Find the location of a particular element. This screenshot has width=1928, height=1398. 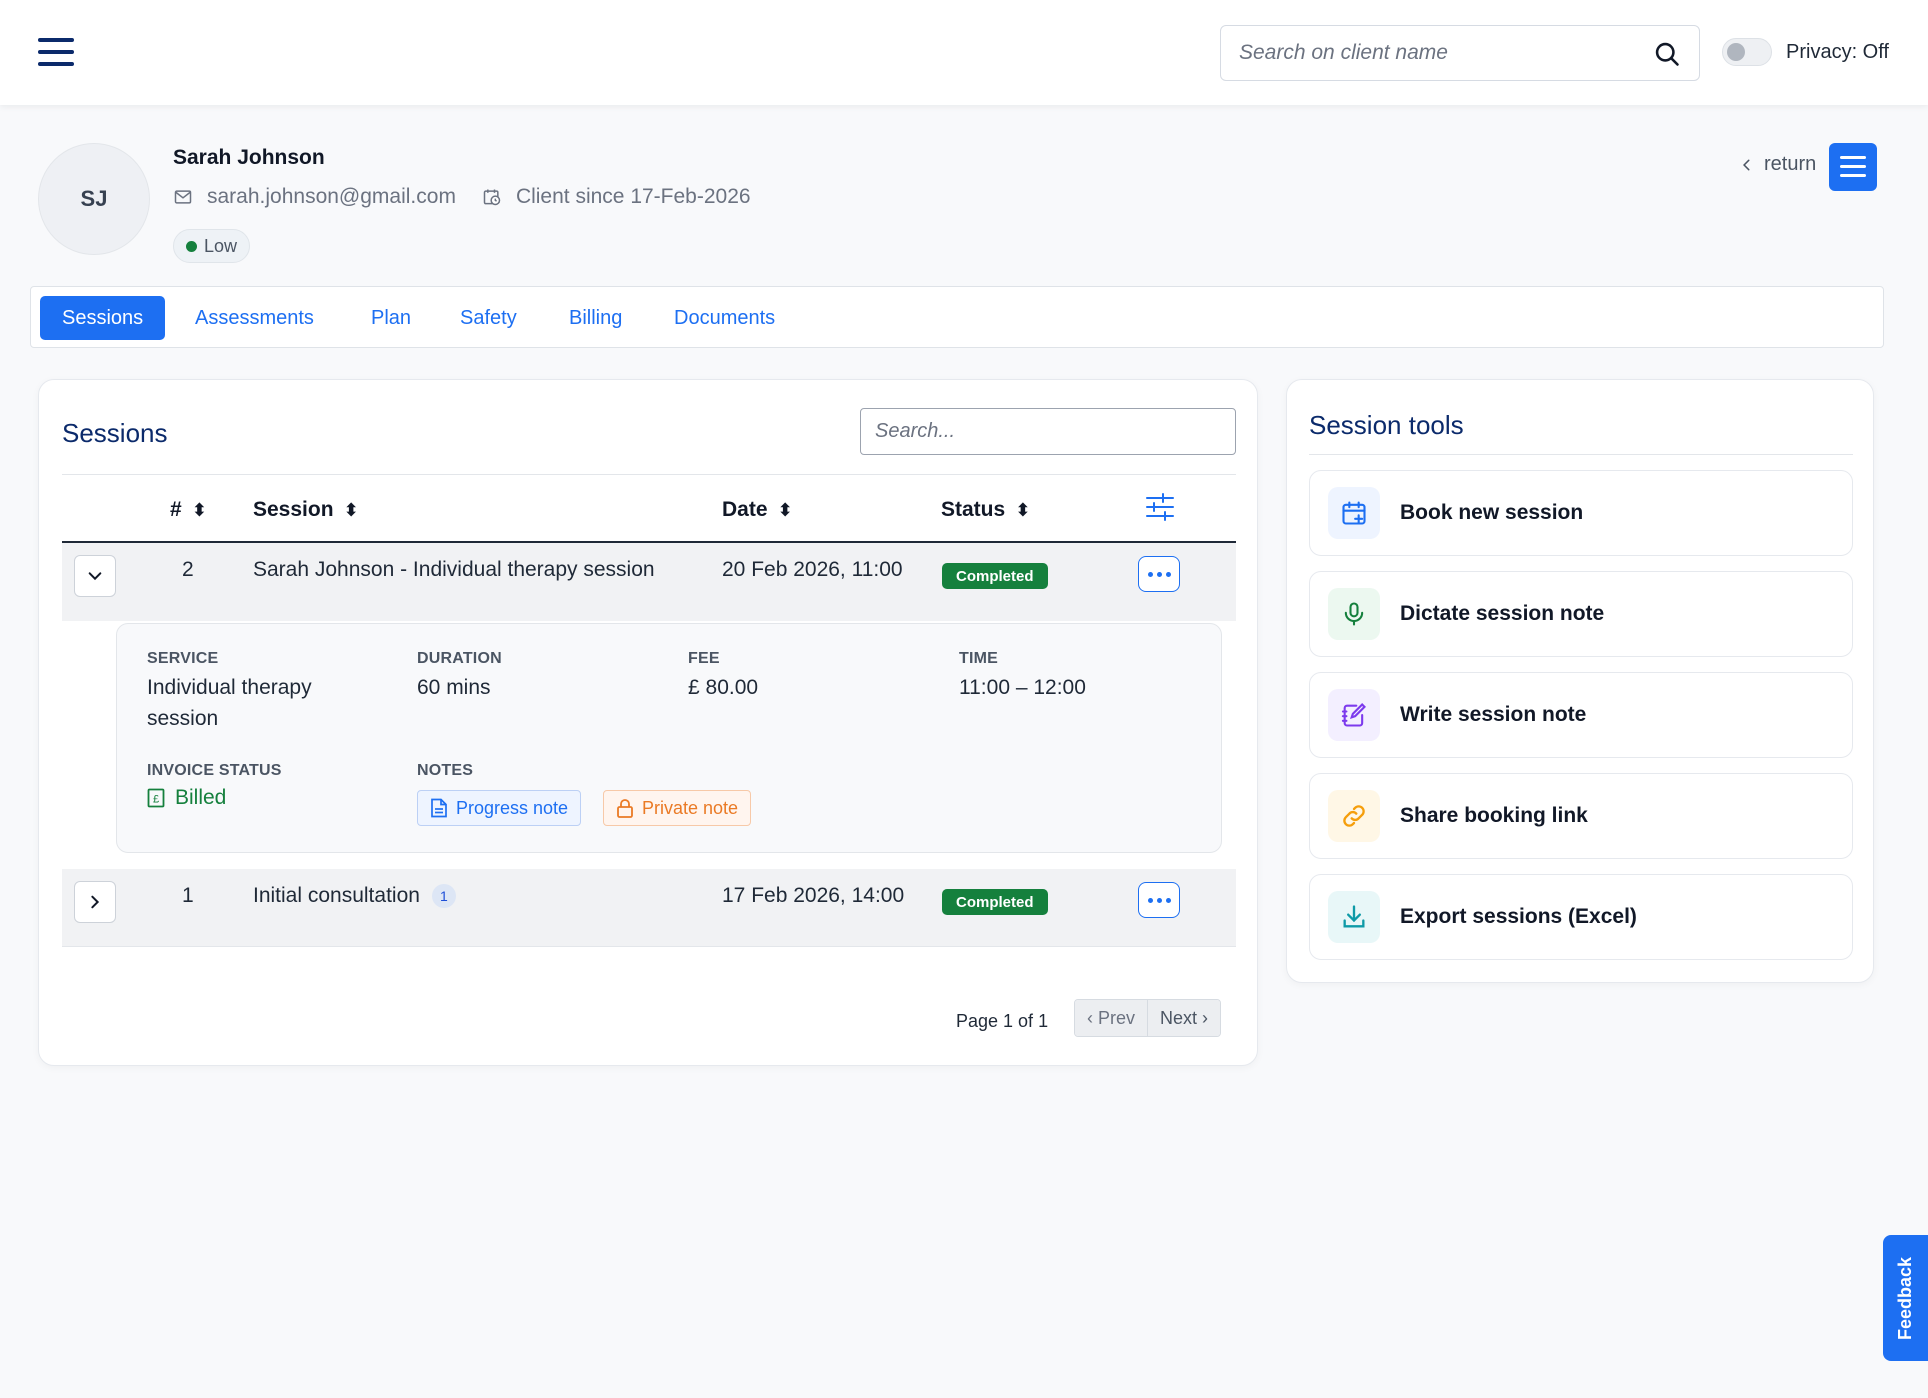

session-number: 2 is located at coordinates (188, 569).